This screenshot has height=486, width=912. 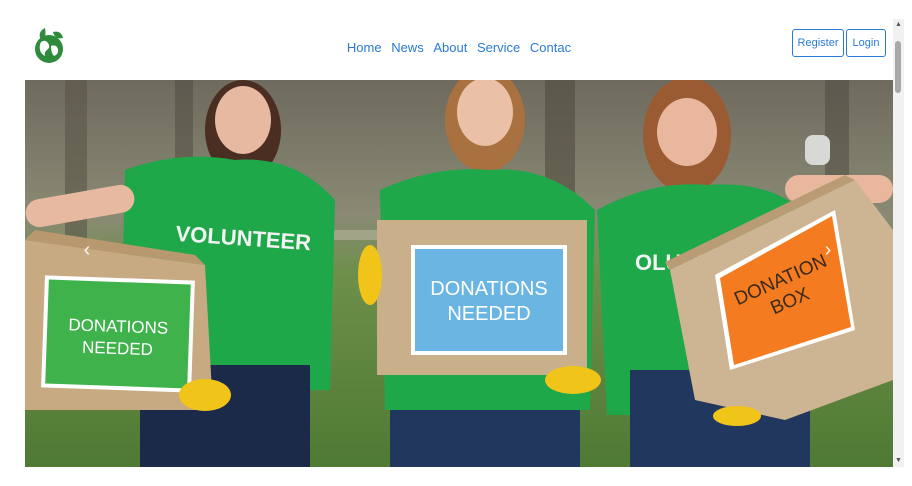 I want to click on register-button: Register, so click(x=818, y=43).